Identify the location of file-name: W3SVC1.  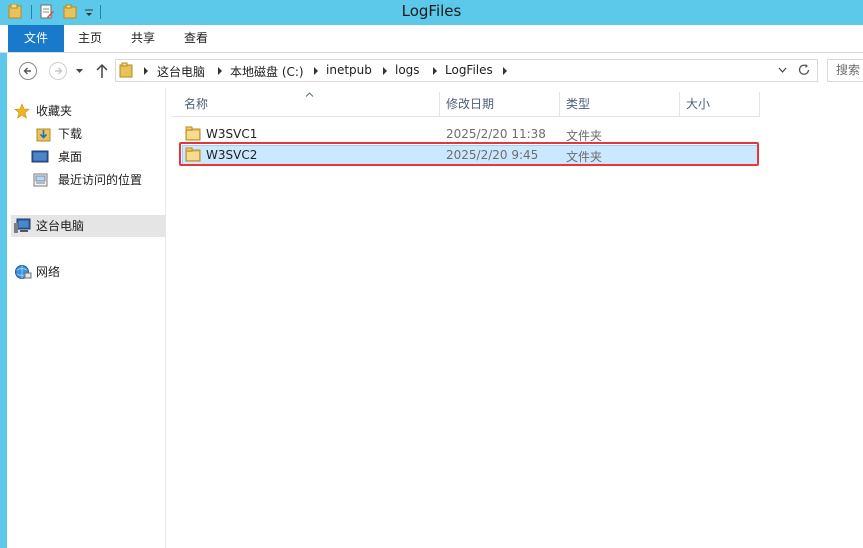
(232, 134).